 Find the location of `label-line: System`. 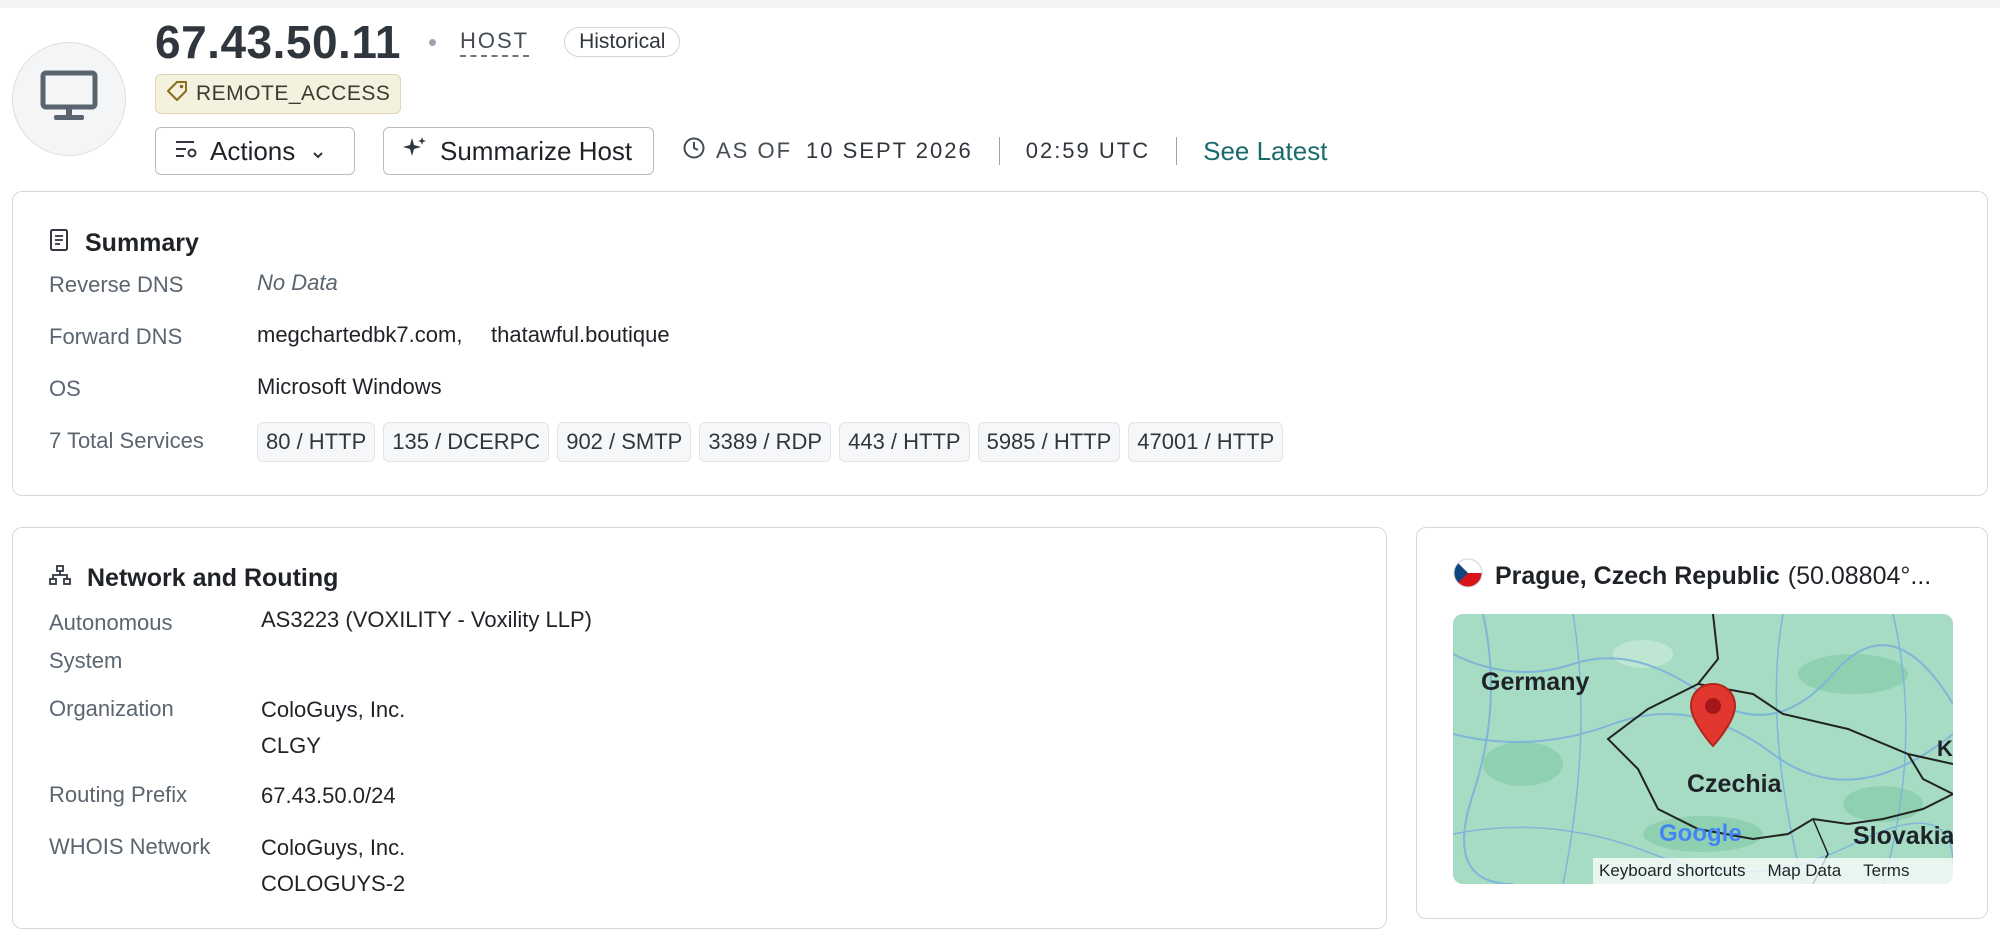

label-line: System is located at coordinates (86, 660).